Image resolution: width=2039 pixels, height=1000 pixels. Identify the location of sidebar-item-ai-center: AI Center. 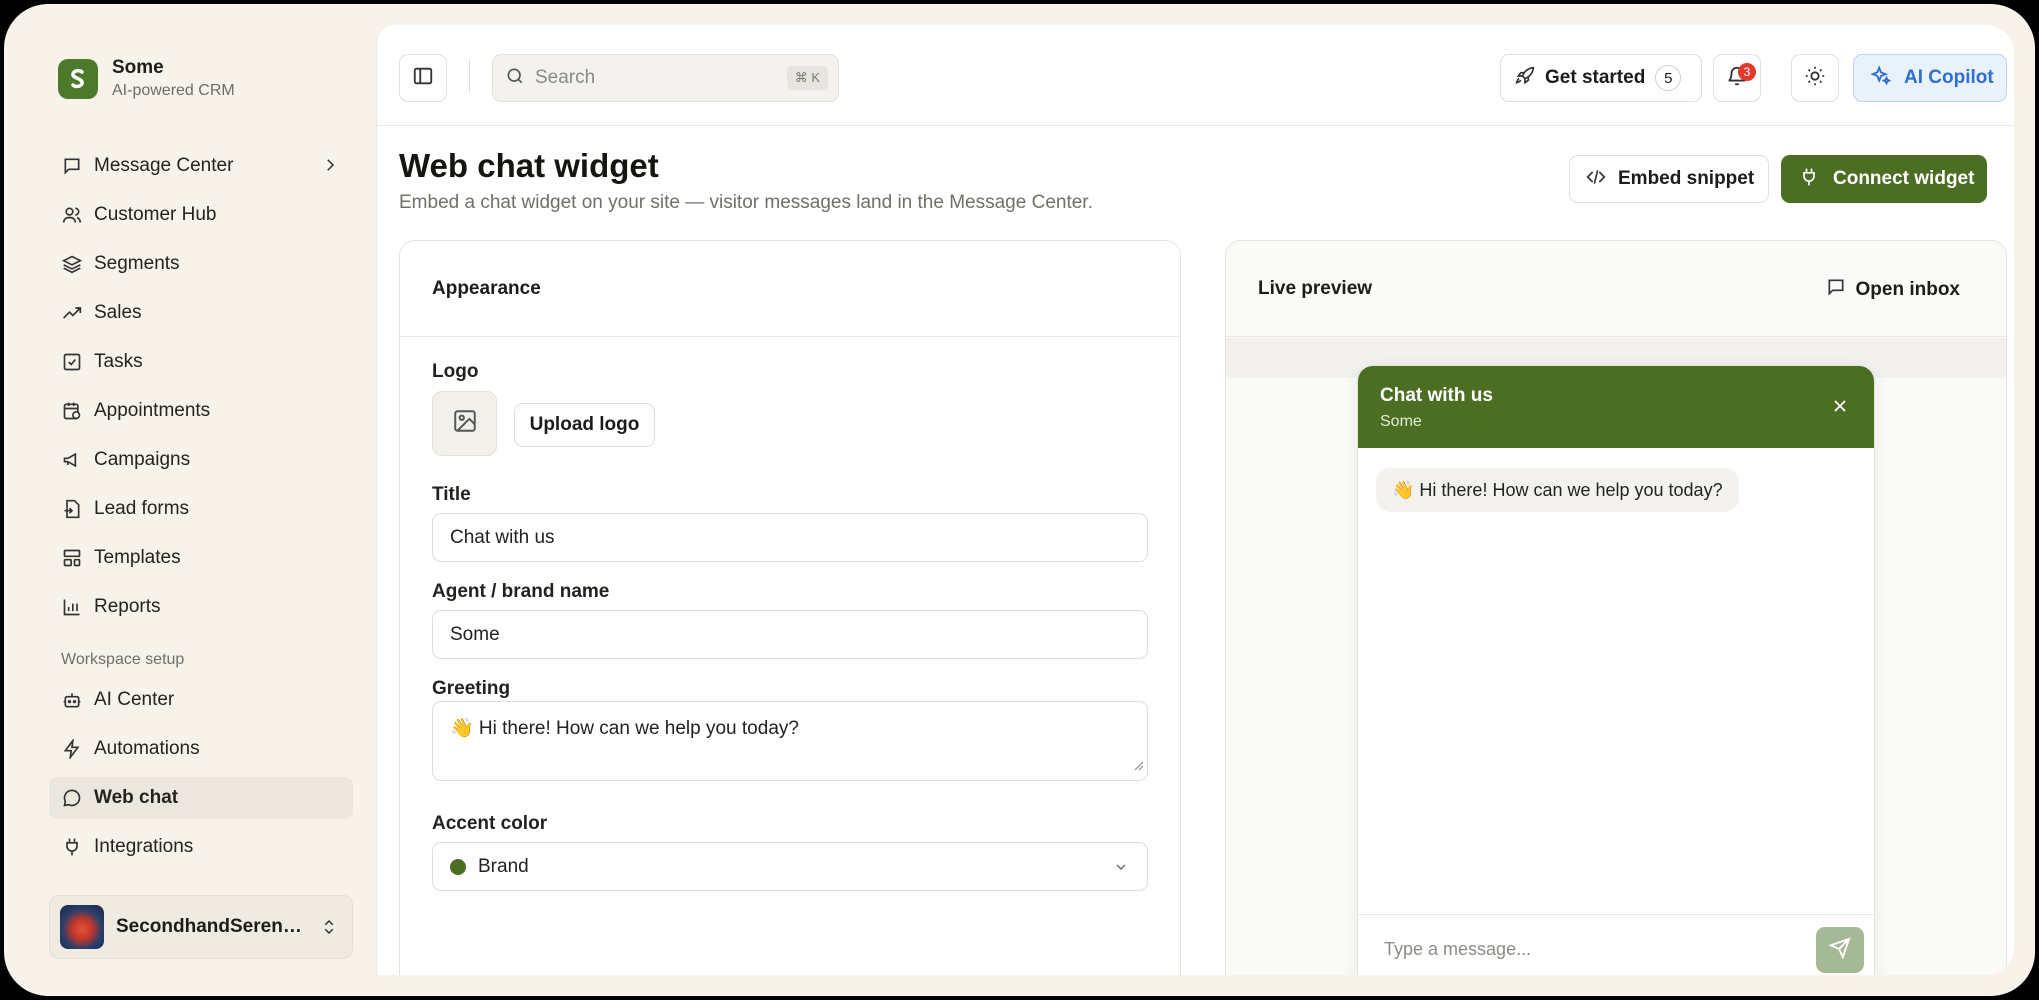
(201, 700).